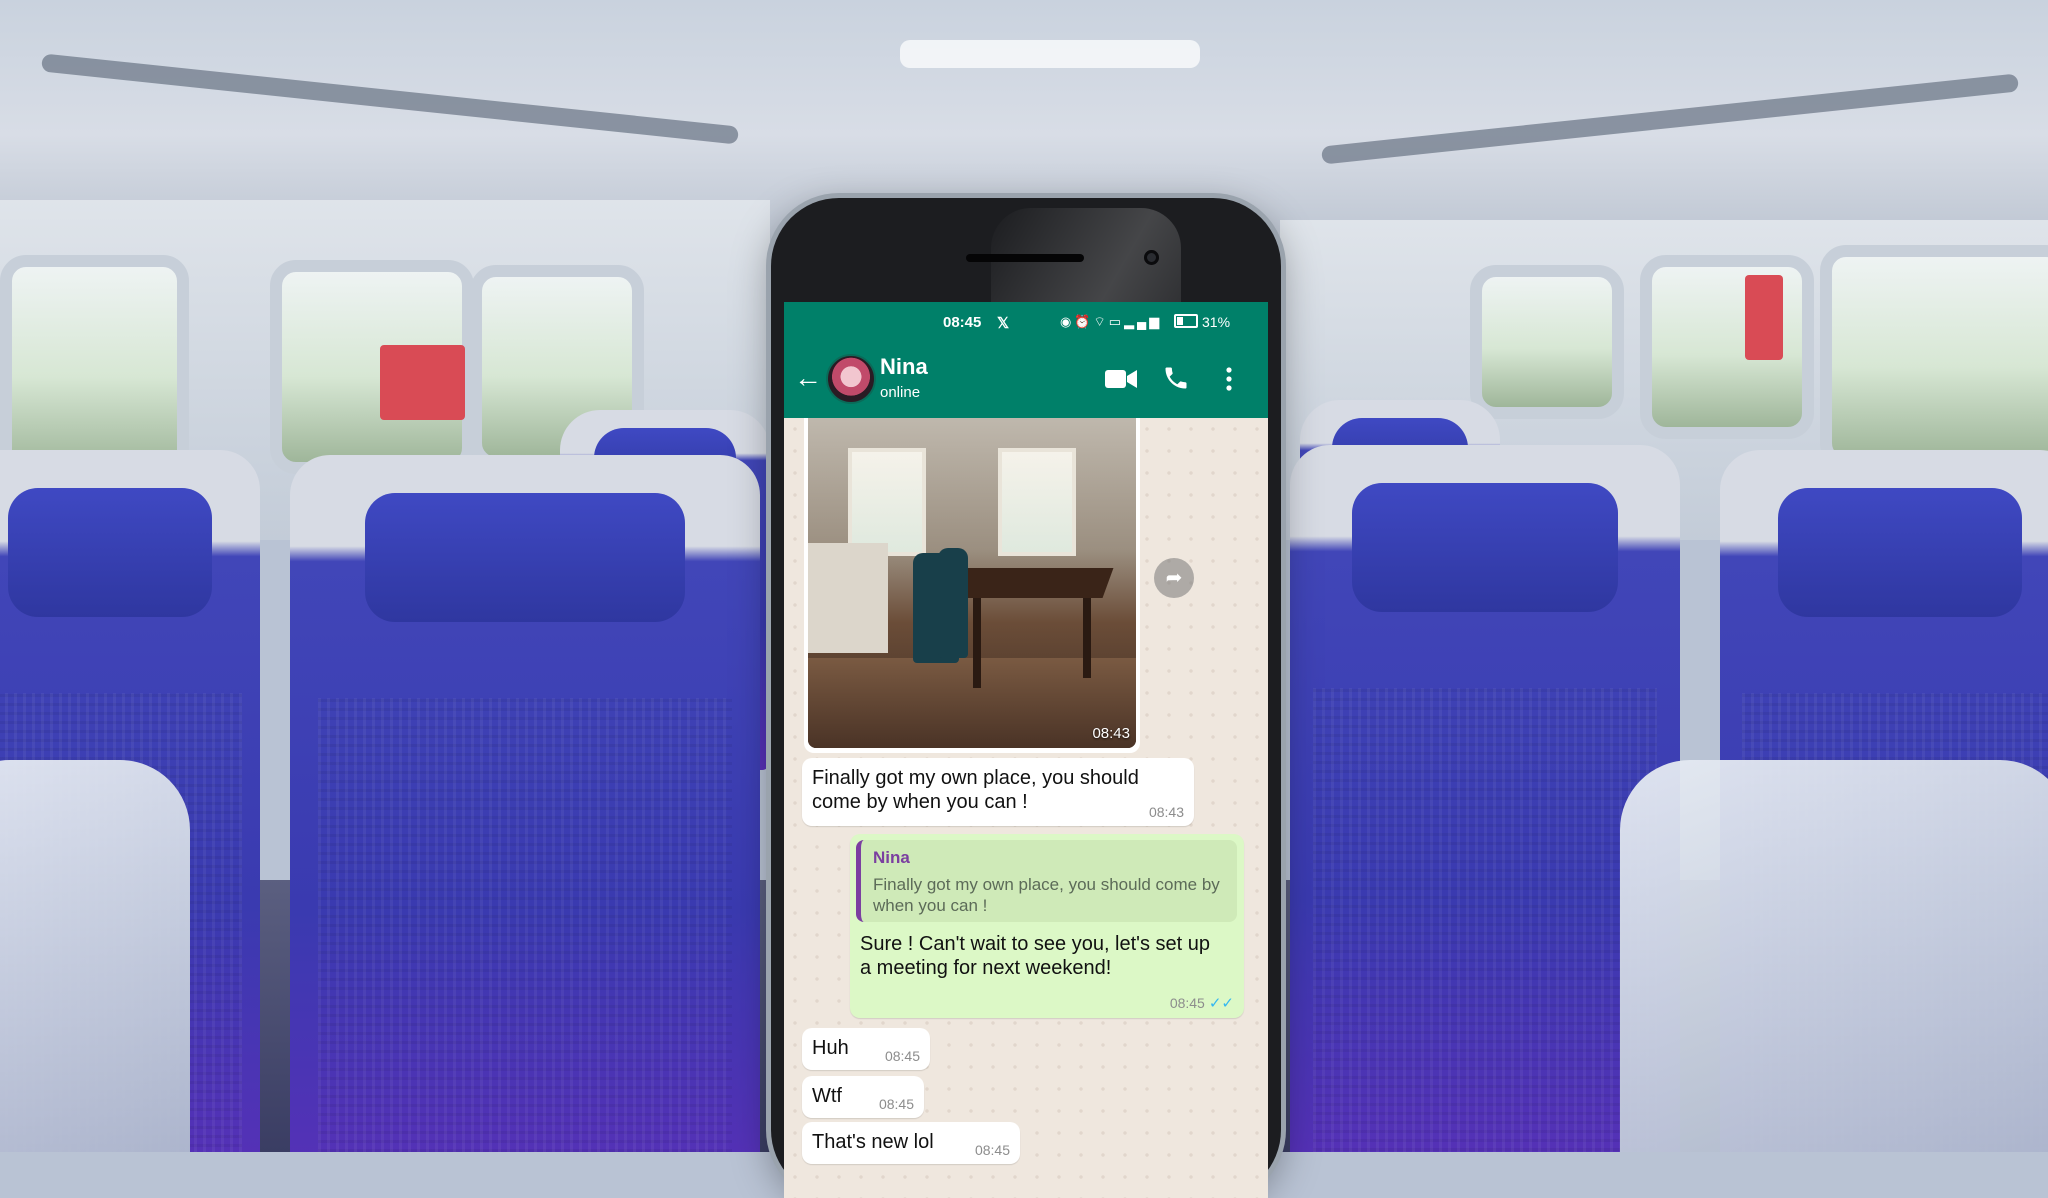  I want to click on incoming-message: Wtf 08:45, so click(863, 1097).